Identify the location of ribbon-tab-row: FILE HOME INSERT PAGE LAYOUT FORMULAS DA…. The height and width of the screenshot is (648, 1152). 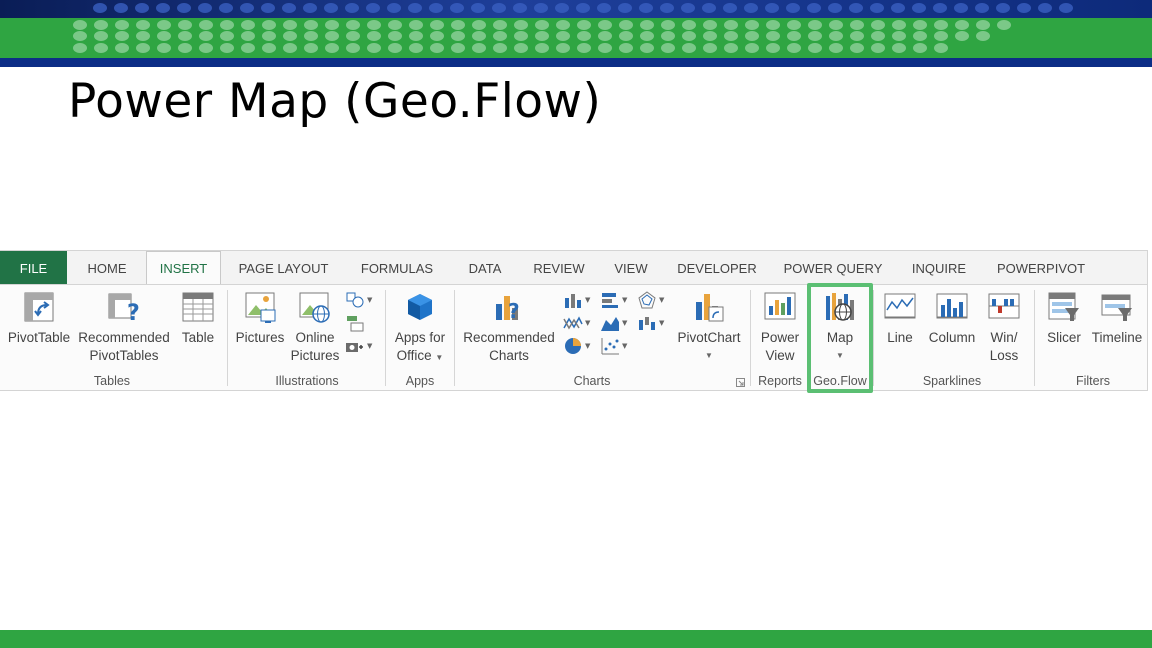
(573, 268).